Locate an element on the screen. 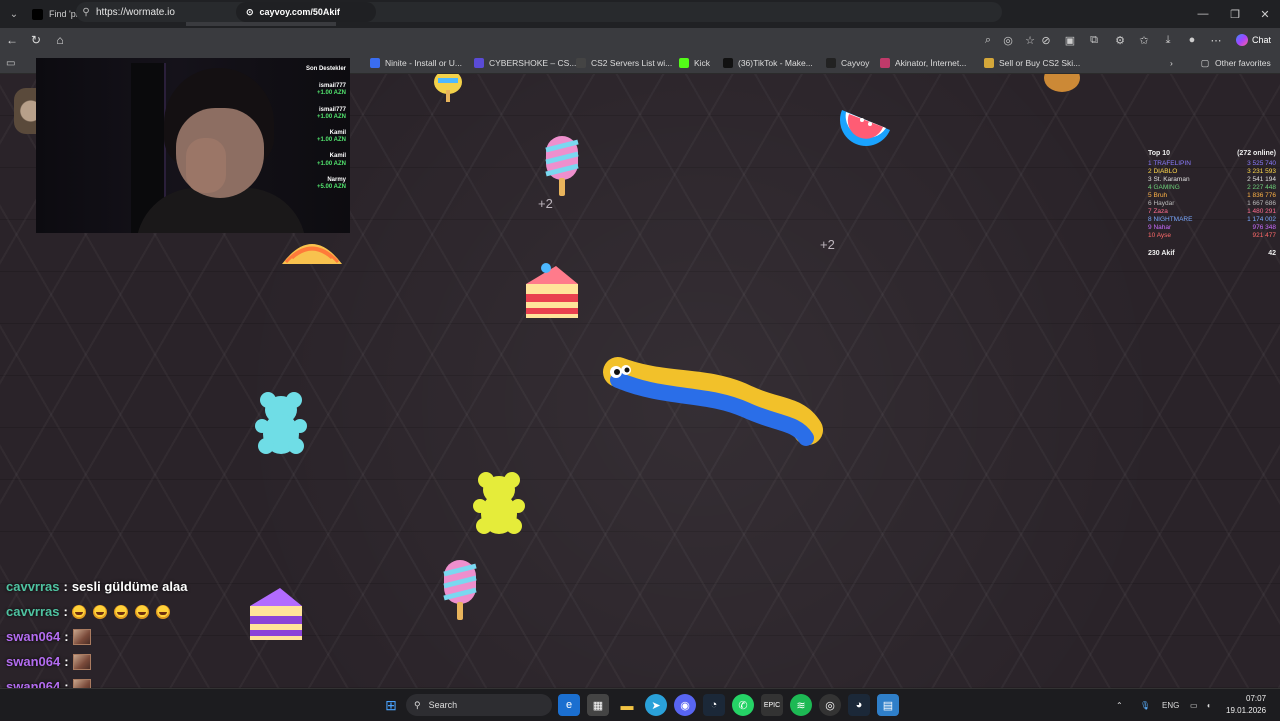  file-explorer-icon: ▬ is located at coordinates (627, 705).